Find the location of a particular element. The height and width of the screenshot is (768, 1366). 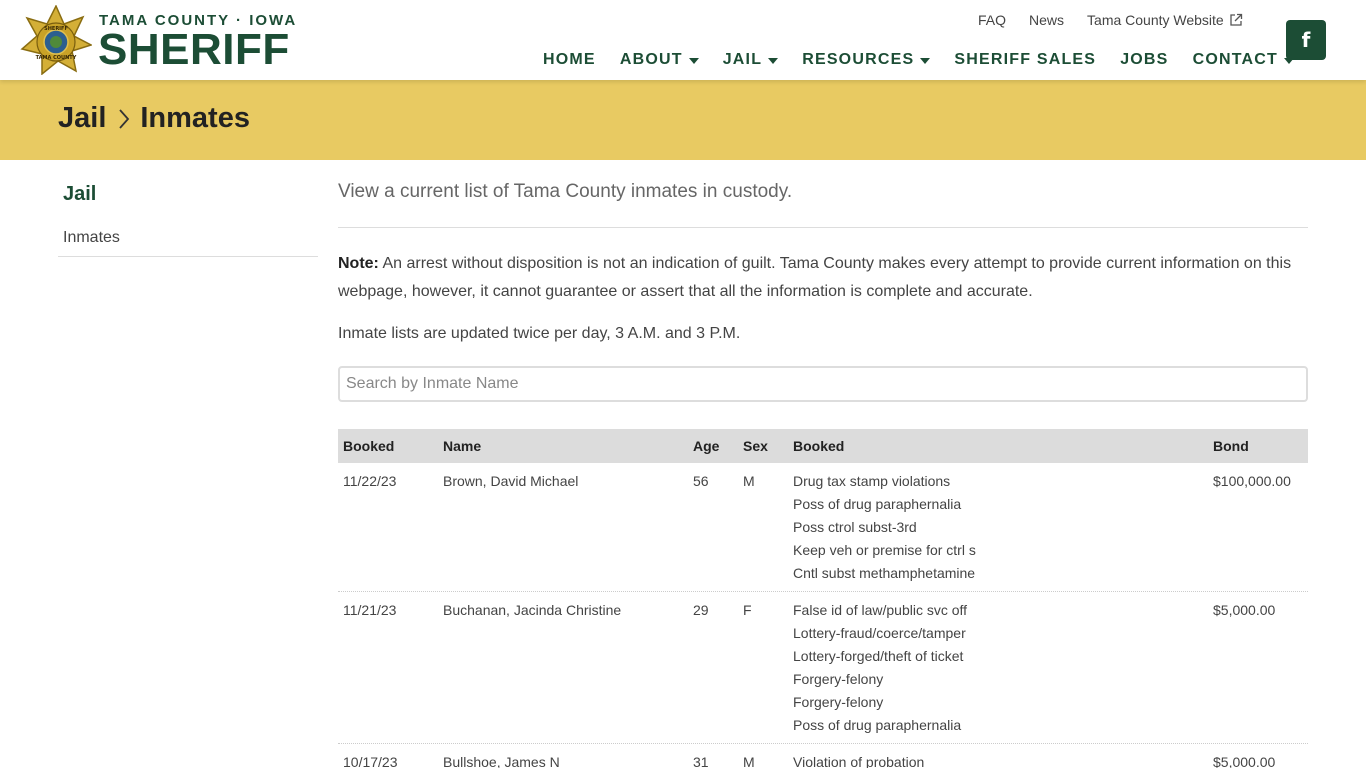

nav-home-label: HOME is located at coordinates (569, 59).